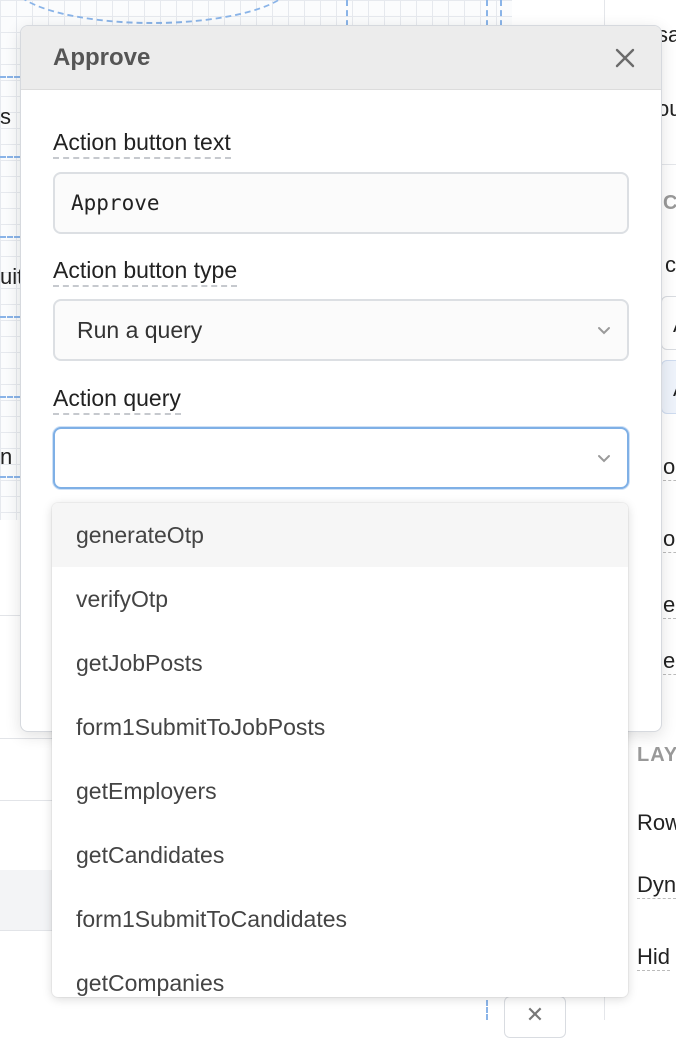  What do you see at coordinates (669, 661) in the screenshot?
I see `inspector-clipped-text: ele` at bounding box center [669, 661].